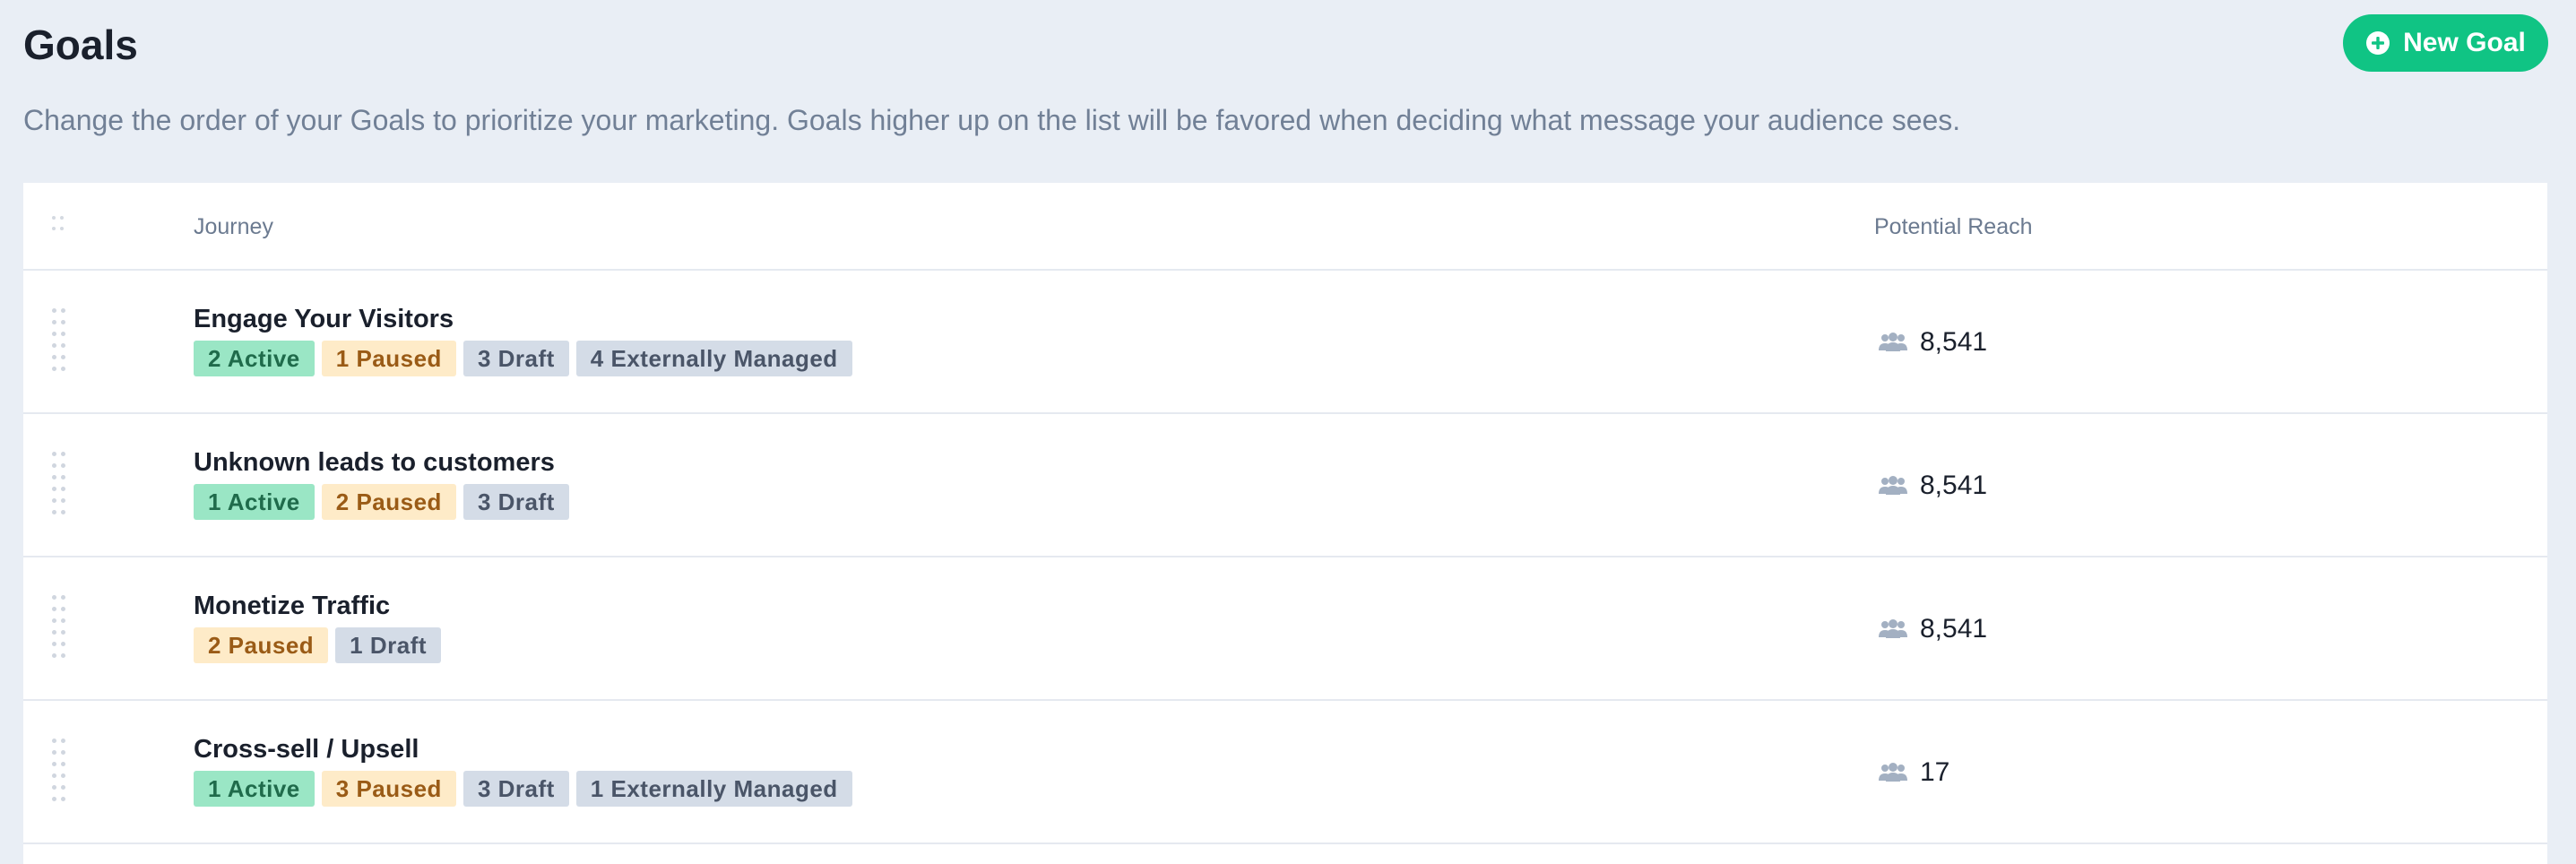 This screenshot has width=2576, height=864. Describe the element at coordinates (713, 789) in the screenshot. I see `status-badge-external: 1 Externally Managed` at that location.